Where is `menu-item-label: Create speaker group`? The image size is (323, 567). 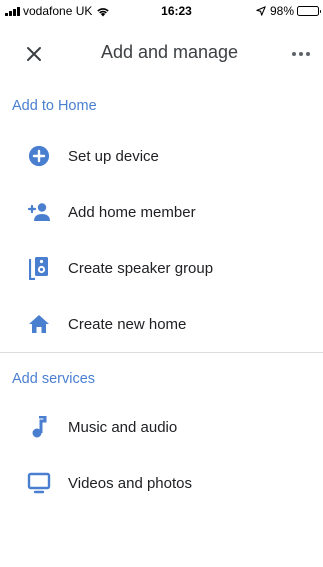
menu-item-label: Create speaker group is located at coordinates (141, 268).